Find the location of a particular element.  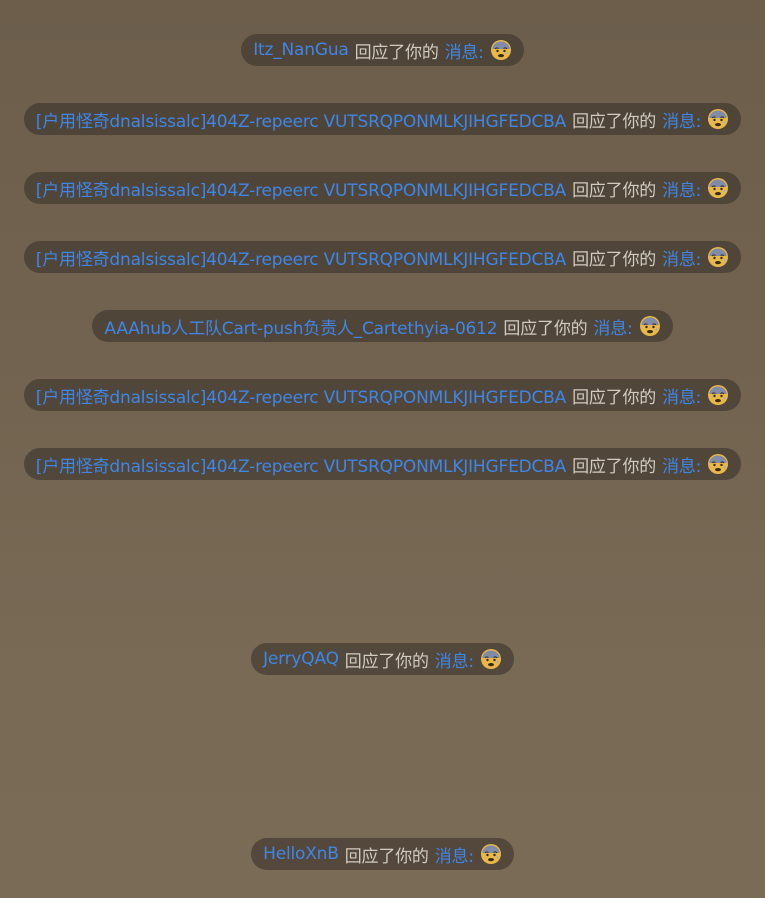

username-link: AAAhub人工队Cart-push负责人_Cartethyia-0612 is located at coordinates (300, 326).